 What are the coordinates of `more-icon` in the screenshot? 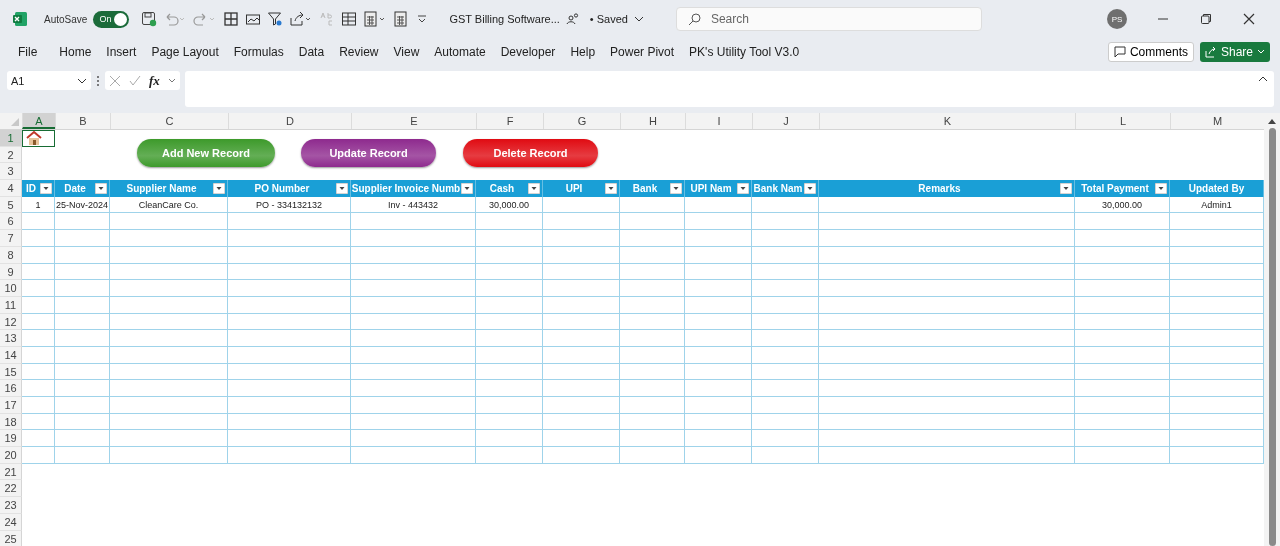 It's located at (98, 81).